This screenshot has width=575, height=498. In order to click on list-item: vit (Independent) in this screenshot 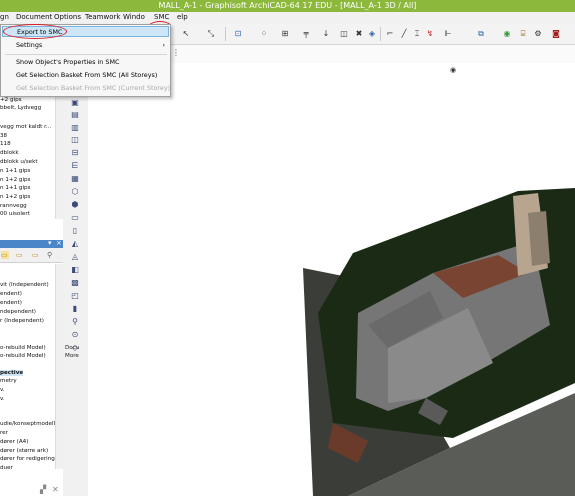, I will do `click(24, 285)`.